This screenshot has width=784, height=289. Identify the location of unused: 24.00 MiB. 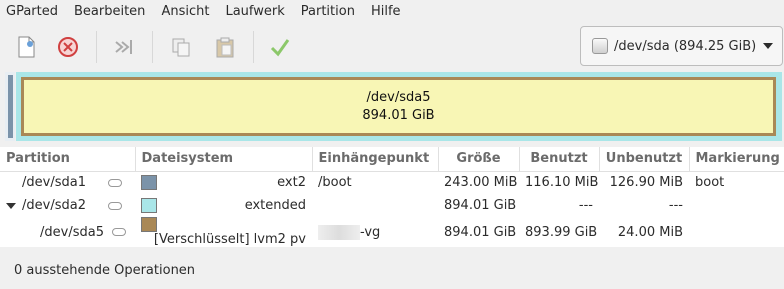
(650, 232).